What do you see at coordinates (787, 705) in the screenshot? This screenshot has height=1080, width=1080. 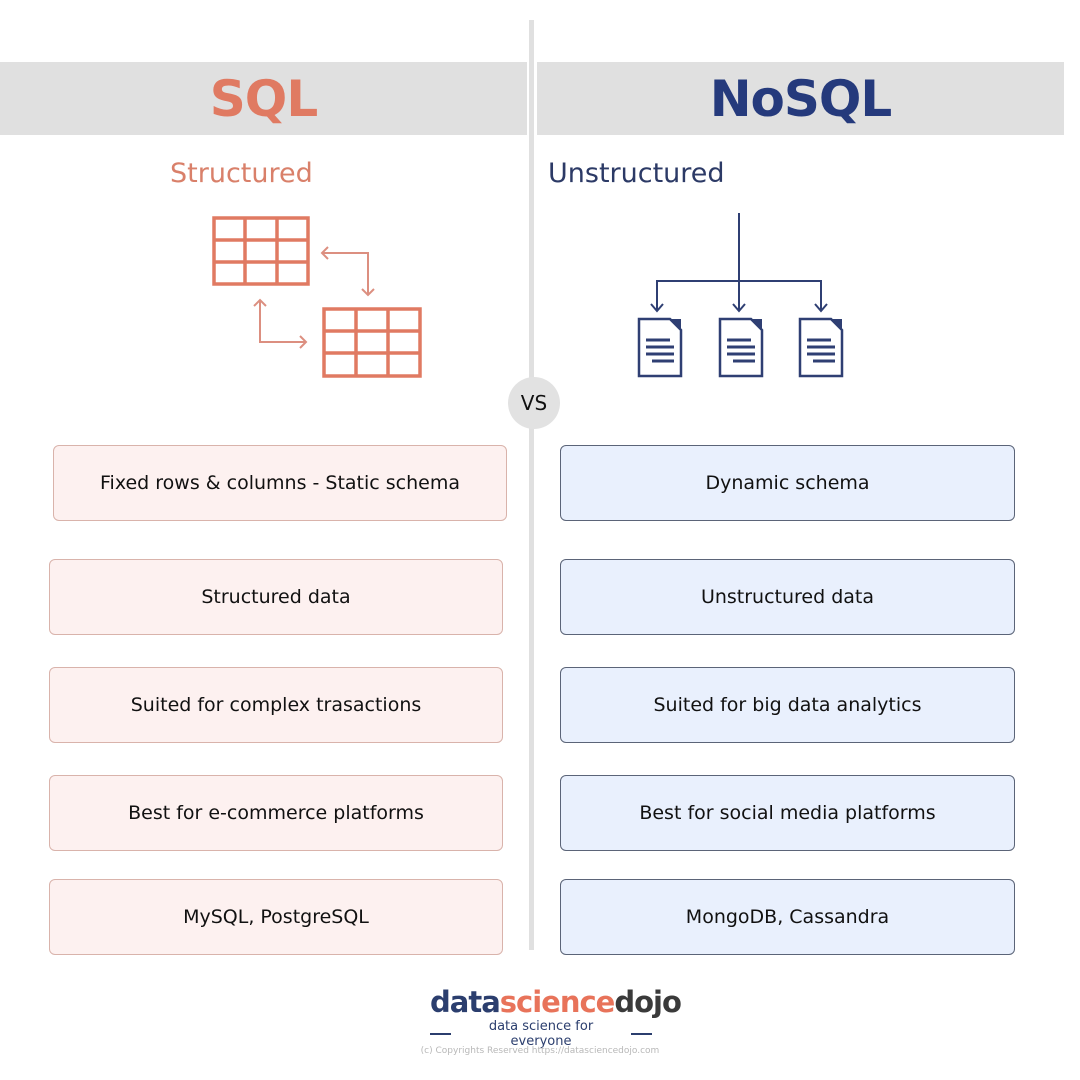 I see `nosql-feature-card: Suited for big data analytics` at bounding box center [787, 705].